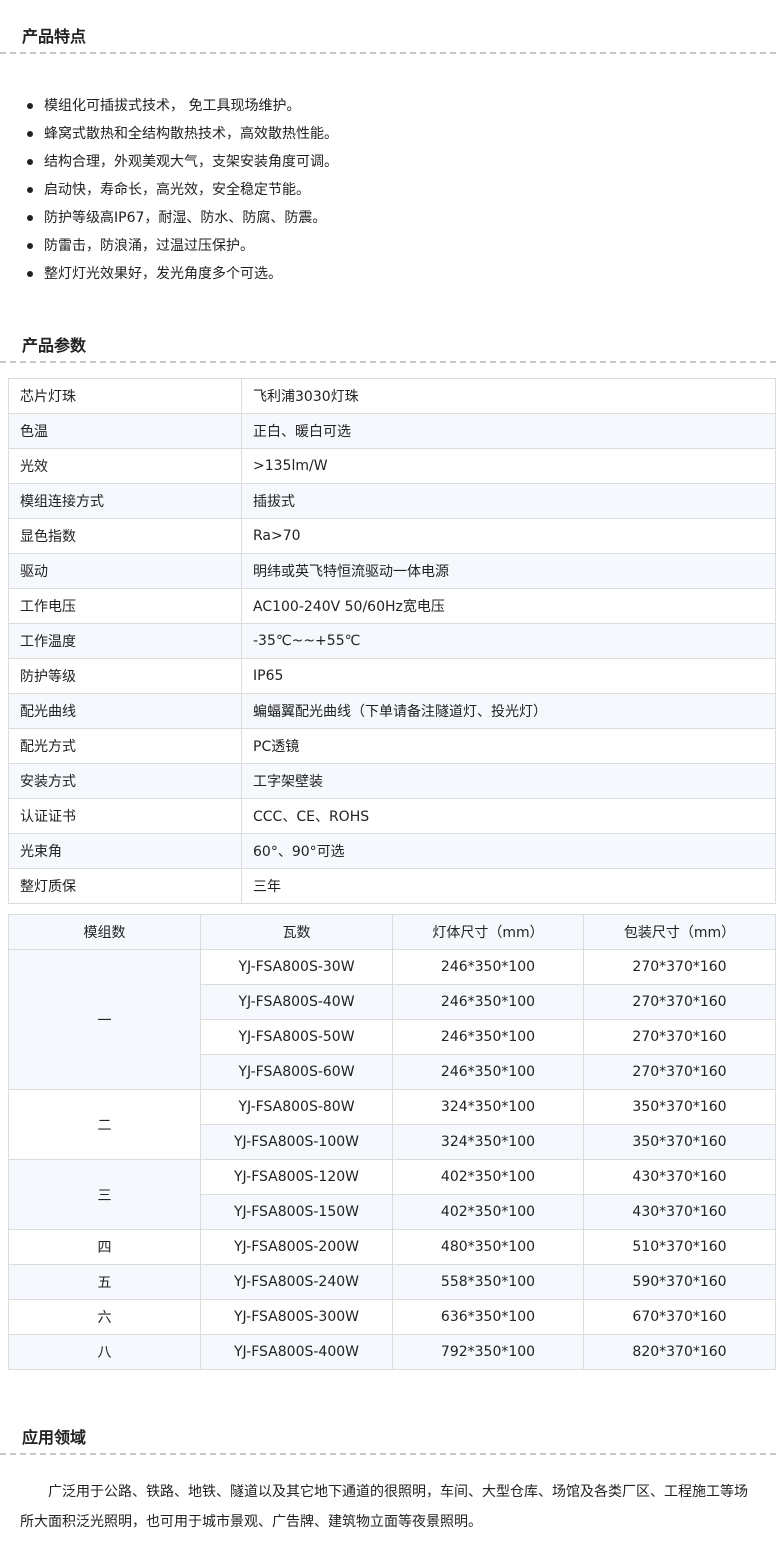 This screenshot has width=776, height=1548. I want to click on watt-cell: YJ-FSA800S-100W, so click(296, 1142).